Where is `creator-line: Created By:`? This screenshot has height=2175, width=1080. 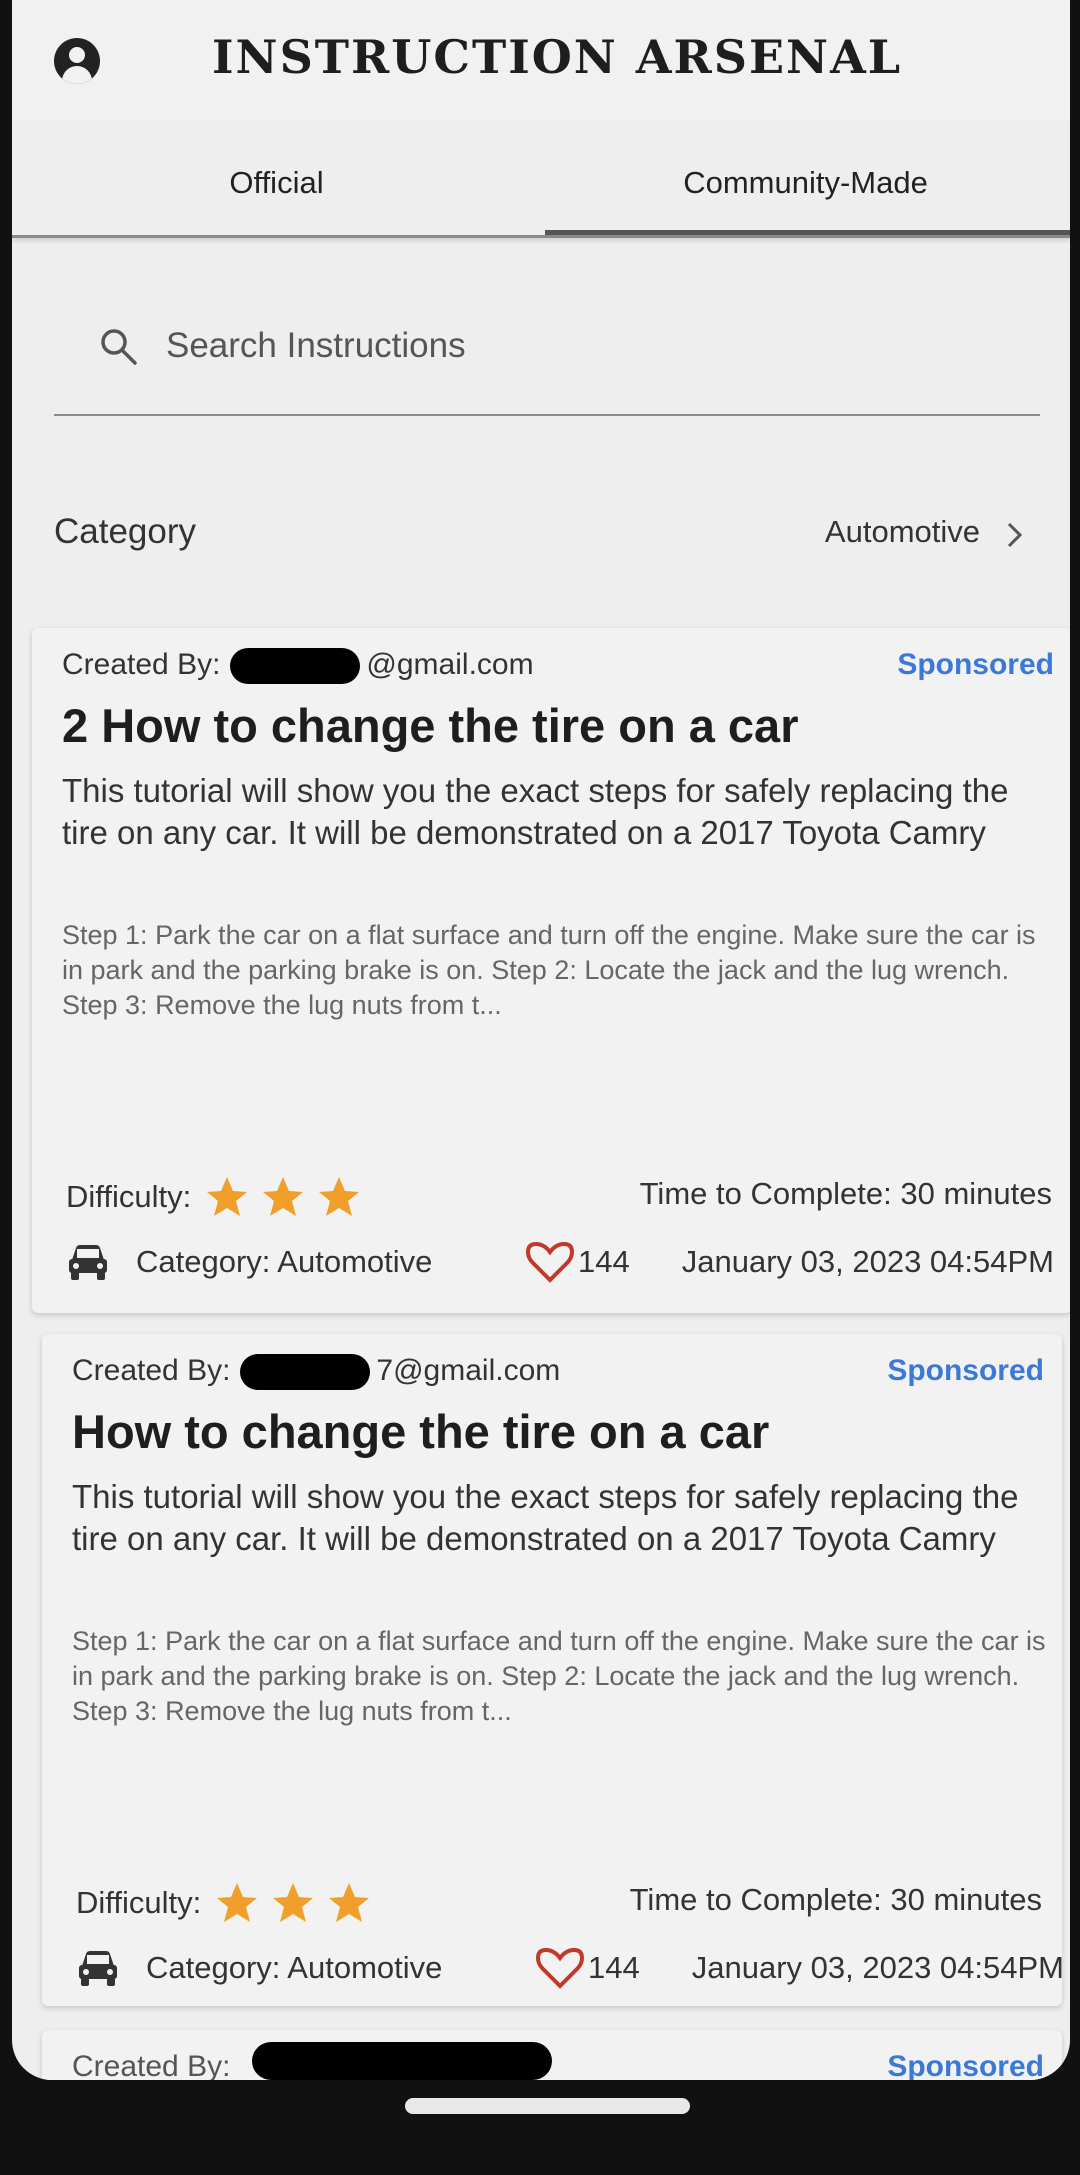 creator-line: Created By: is located at coordinates (151, 2065).